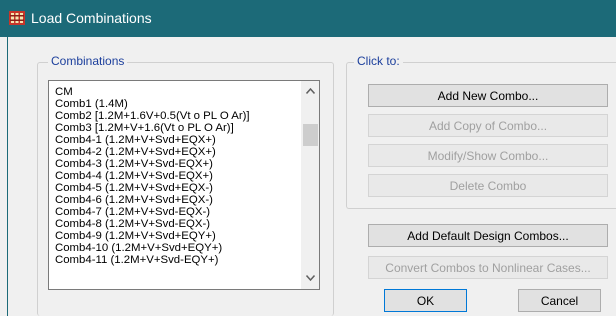 This screenshot has height=316, width=616. What do you see at coordinates (134, 200) in the screenshot?
I see `list-item: Comb4-6 (1.2M+V+Svd+EQX-)` at bounding box center [134, 200].